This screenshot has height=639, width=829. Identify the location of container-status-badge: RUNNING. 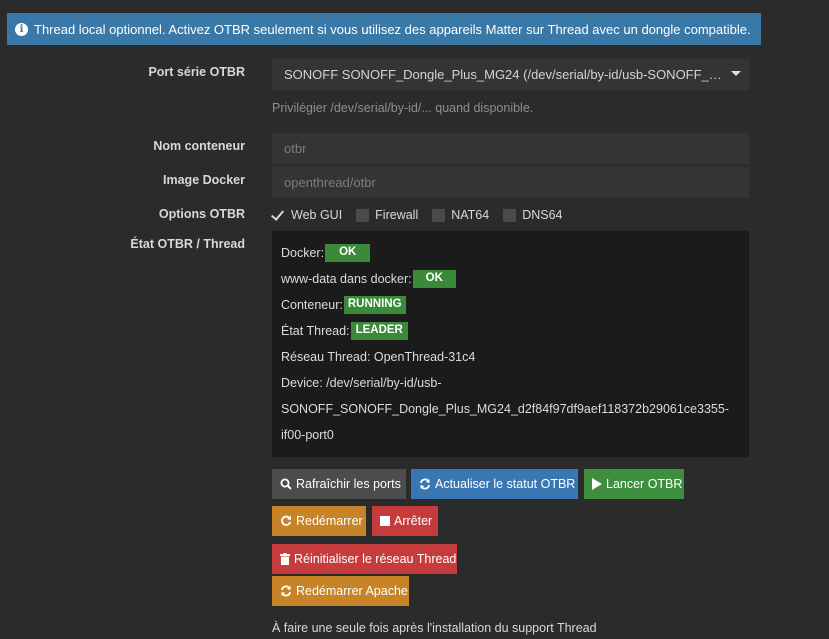
(375, 305).